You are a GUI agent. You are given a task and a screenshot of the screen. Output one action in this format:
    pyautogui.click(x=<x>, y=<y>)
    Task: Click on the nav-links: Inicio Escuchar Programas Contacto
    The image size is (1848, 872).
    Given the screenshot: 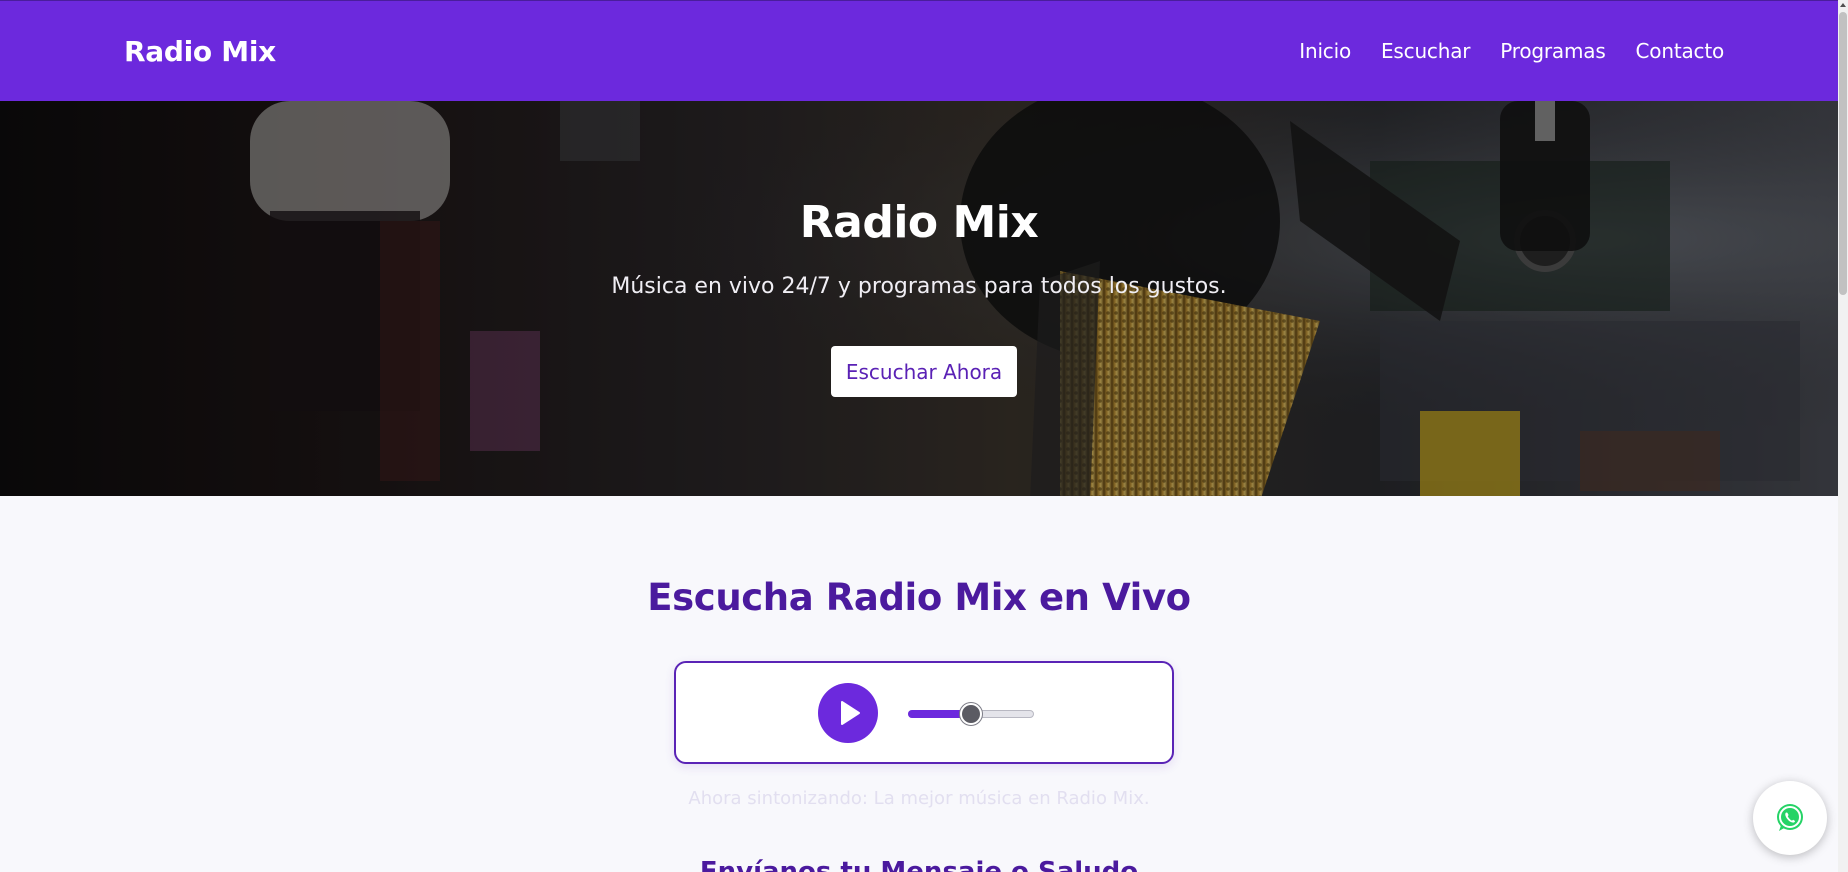 What is the action you would take?
    pyautogui.click(x=1511, y=51)
    